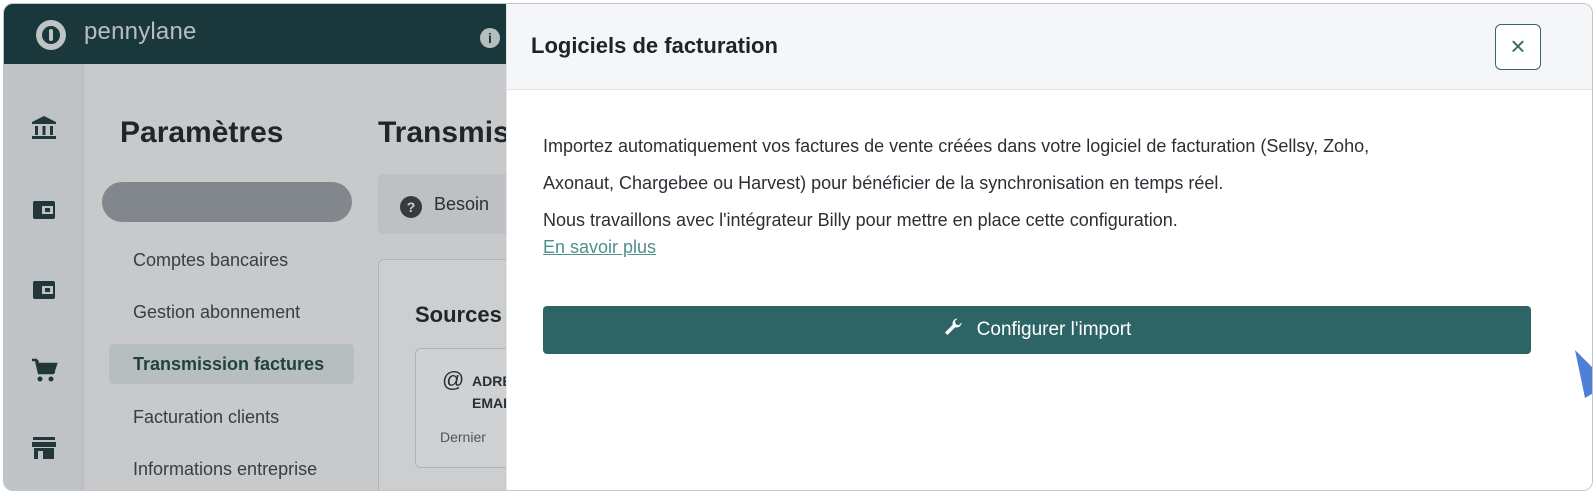  I want to click on close-icon: ×, so click(1518, 46).